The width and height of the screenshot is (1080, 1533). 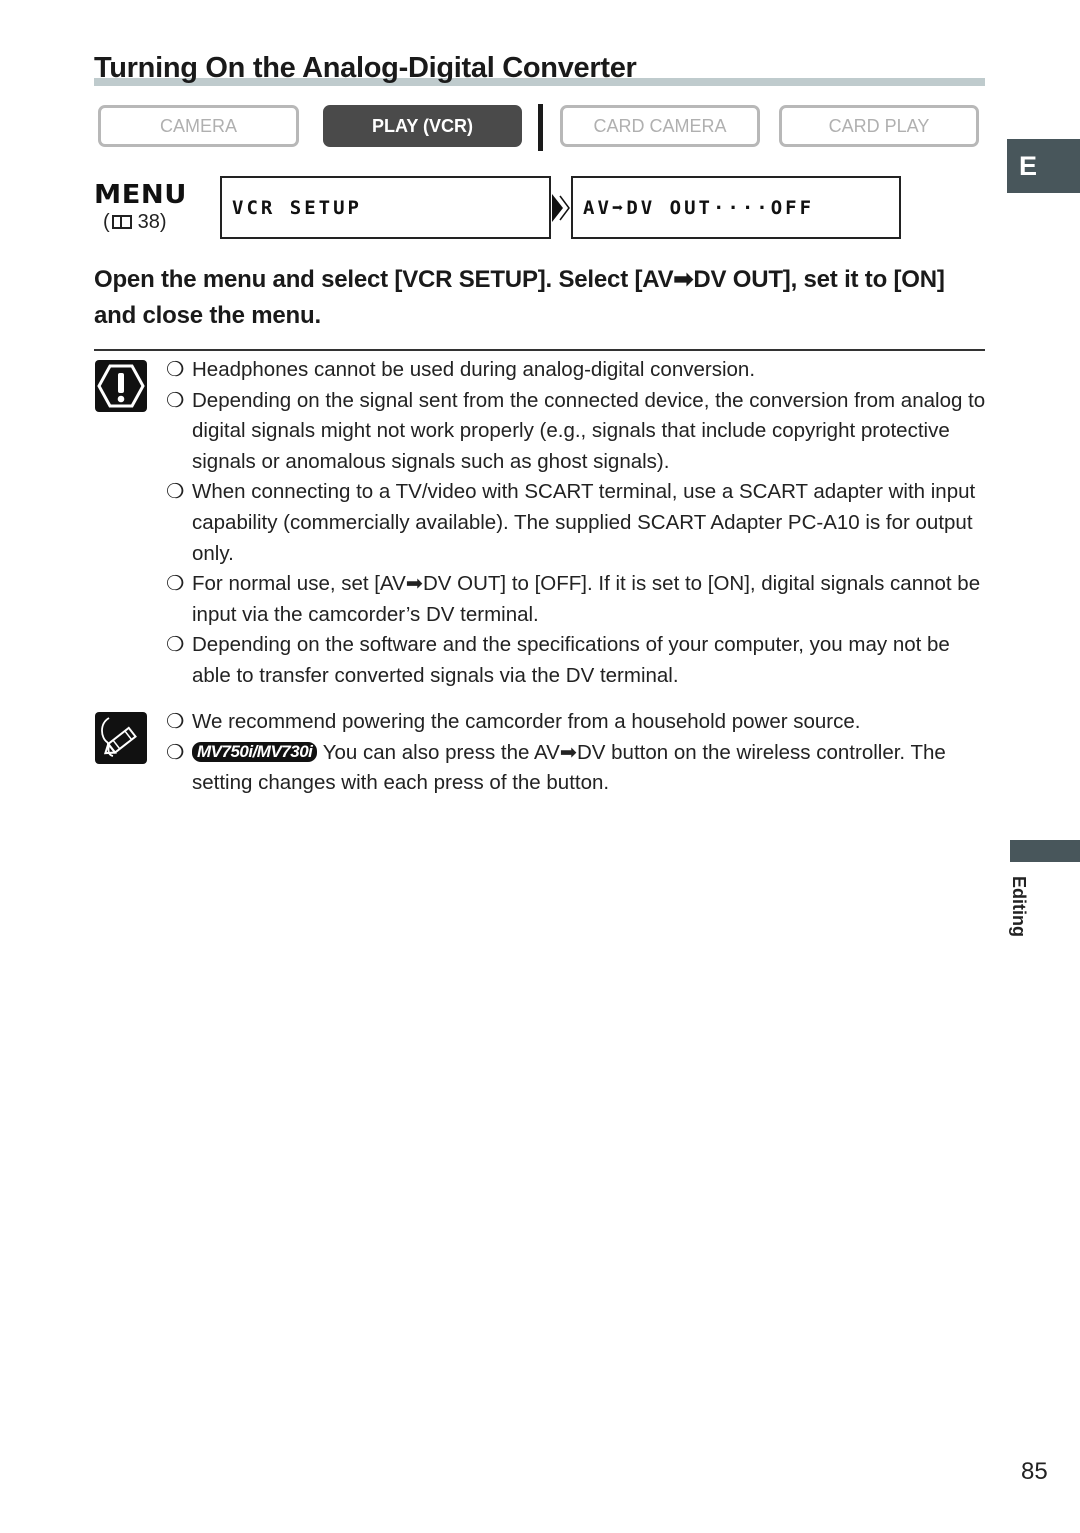 I want to click on menu-page-reference: (38), so click(x=135, y=222).